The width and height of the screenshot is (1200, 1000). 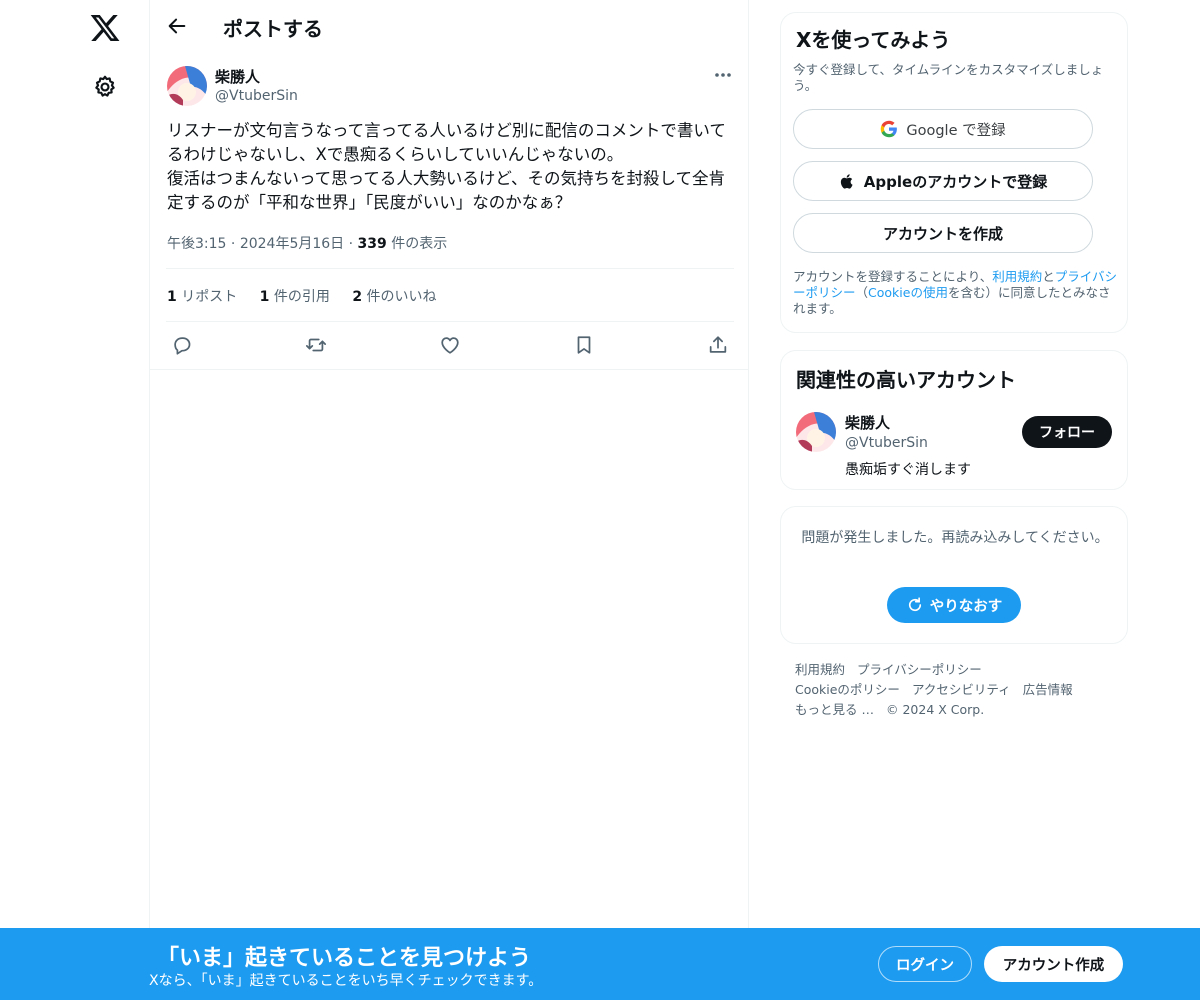 What do you see at coordinates (919, 669) in the screenshot?
I see `footer-link-privacy: プライバシーポリシー` at bounding box center [919, 669].